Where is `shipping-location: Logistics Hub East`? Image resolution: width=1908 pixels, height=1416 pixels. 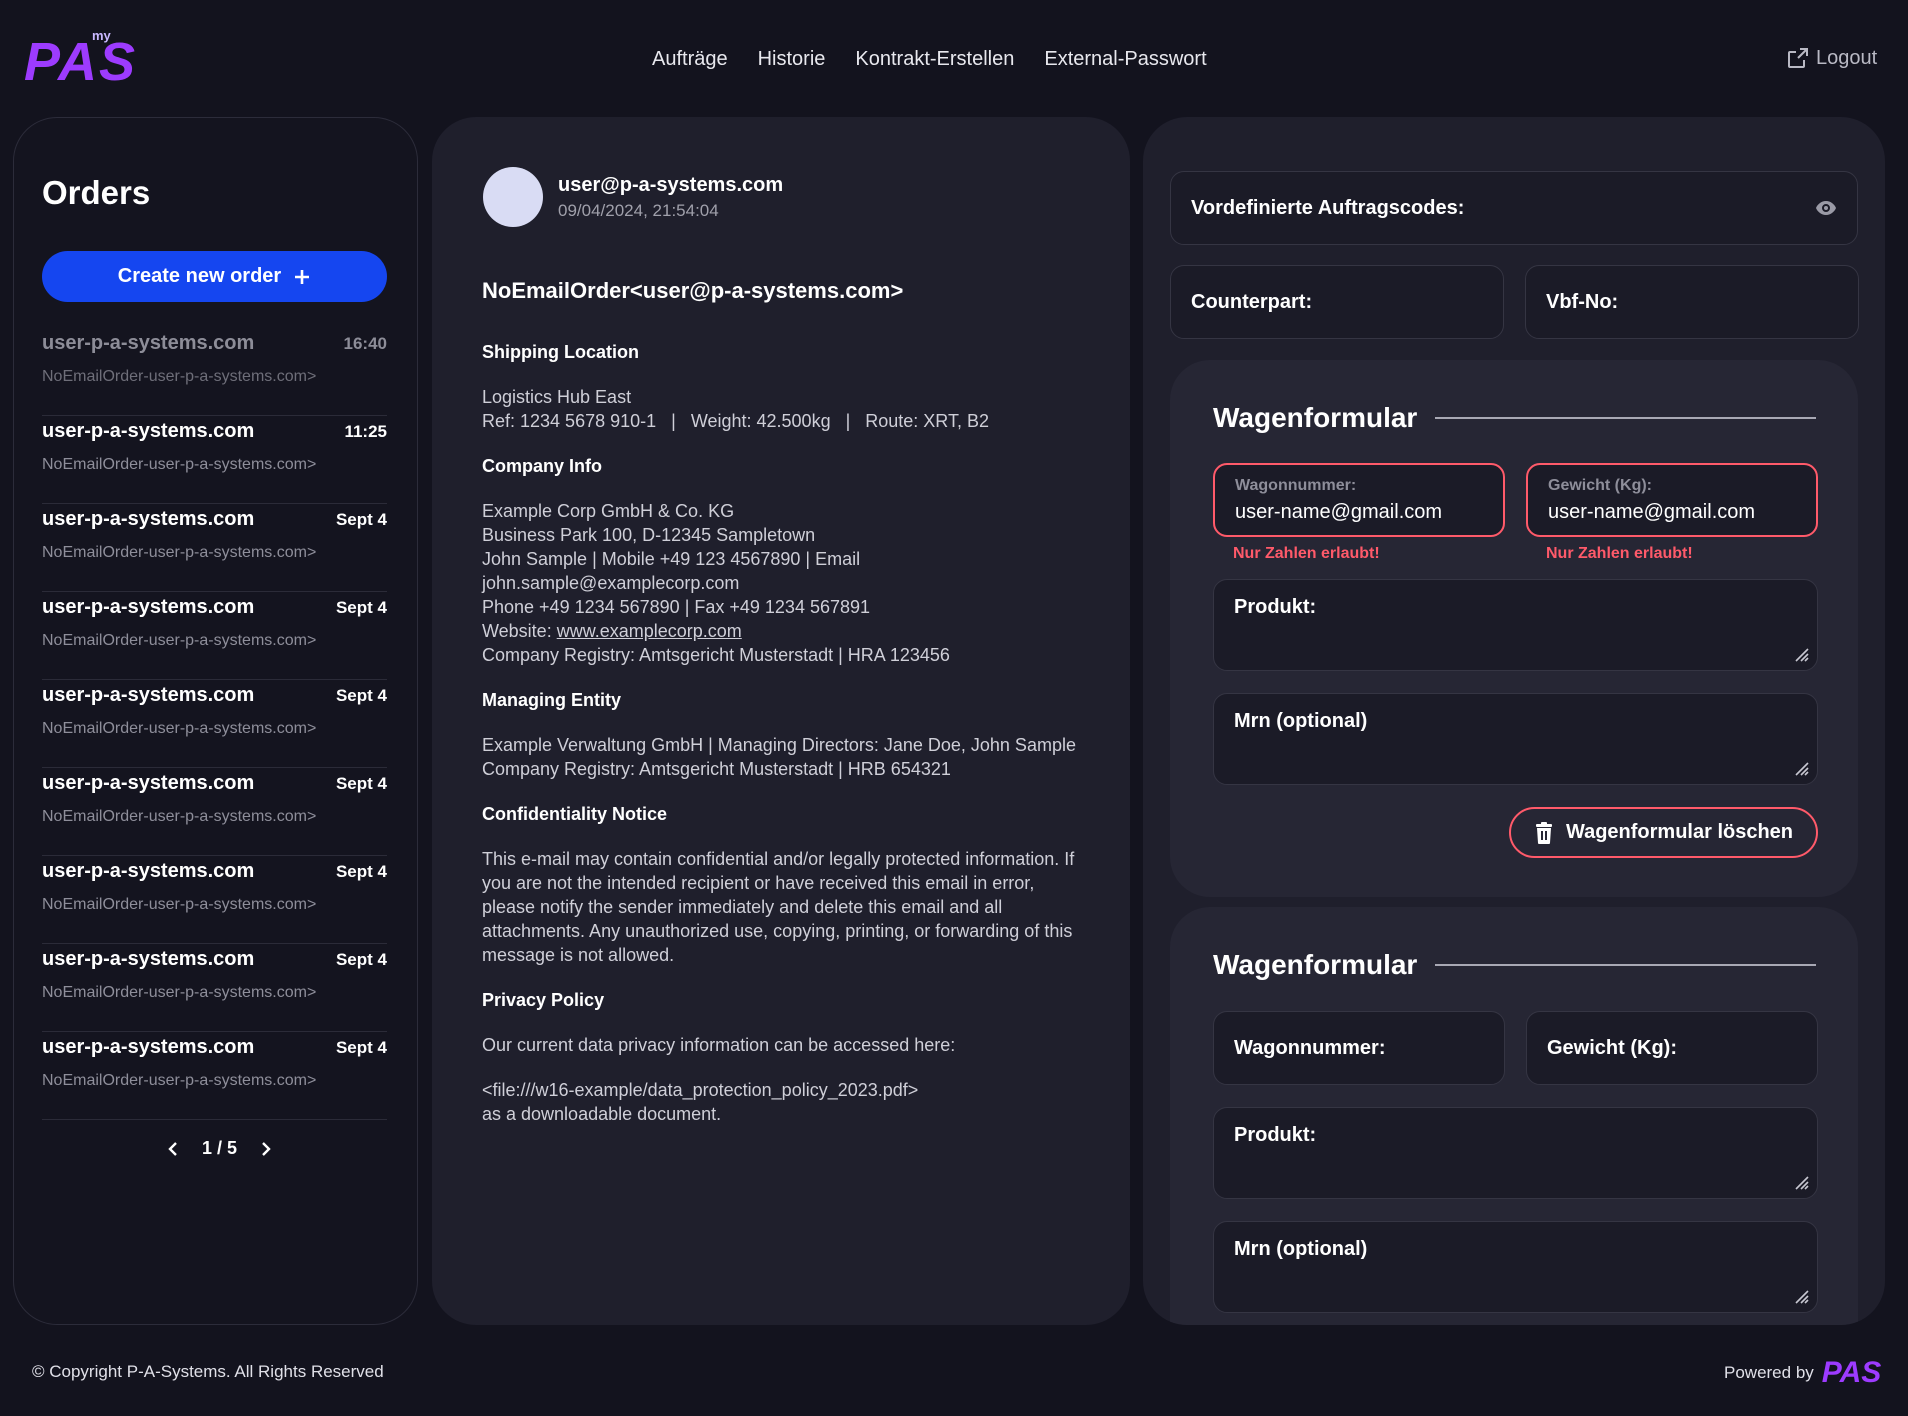
shipping-location: Logistics Hub East is located at coordinates (557, 397).